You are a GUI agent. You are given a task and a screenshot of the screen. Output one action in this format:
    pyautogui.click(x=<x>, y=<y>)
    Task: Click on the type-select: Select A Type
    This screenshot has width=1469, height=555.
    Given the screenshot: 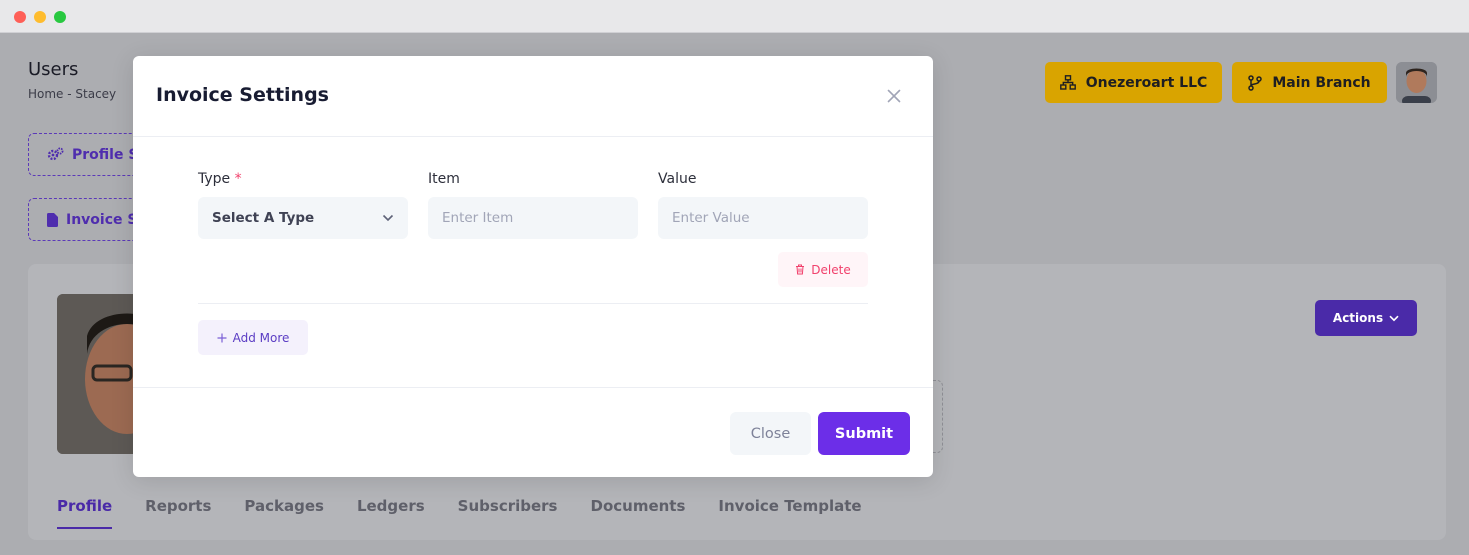 What is the action you would take?
    pyautogui.click(x=303, y=218)
    